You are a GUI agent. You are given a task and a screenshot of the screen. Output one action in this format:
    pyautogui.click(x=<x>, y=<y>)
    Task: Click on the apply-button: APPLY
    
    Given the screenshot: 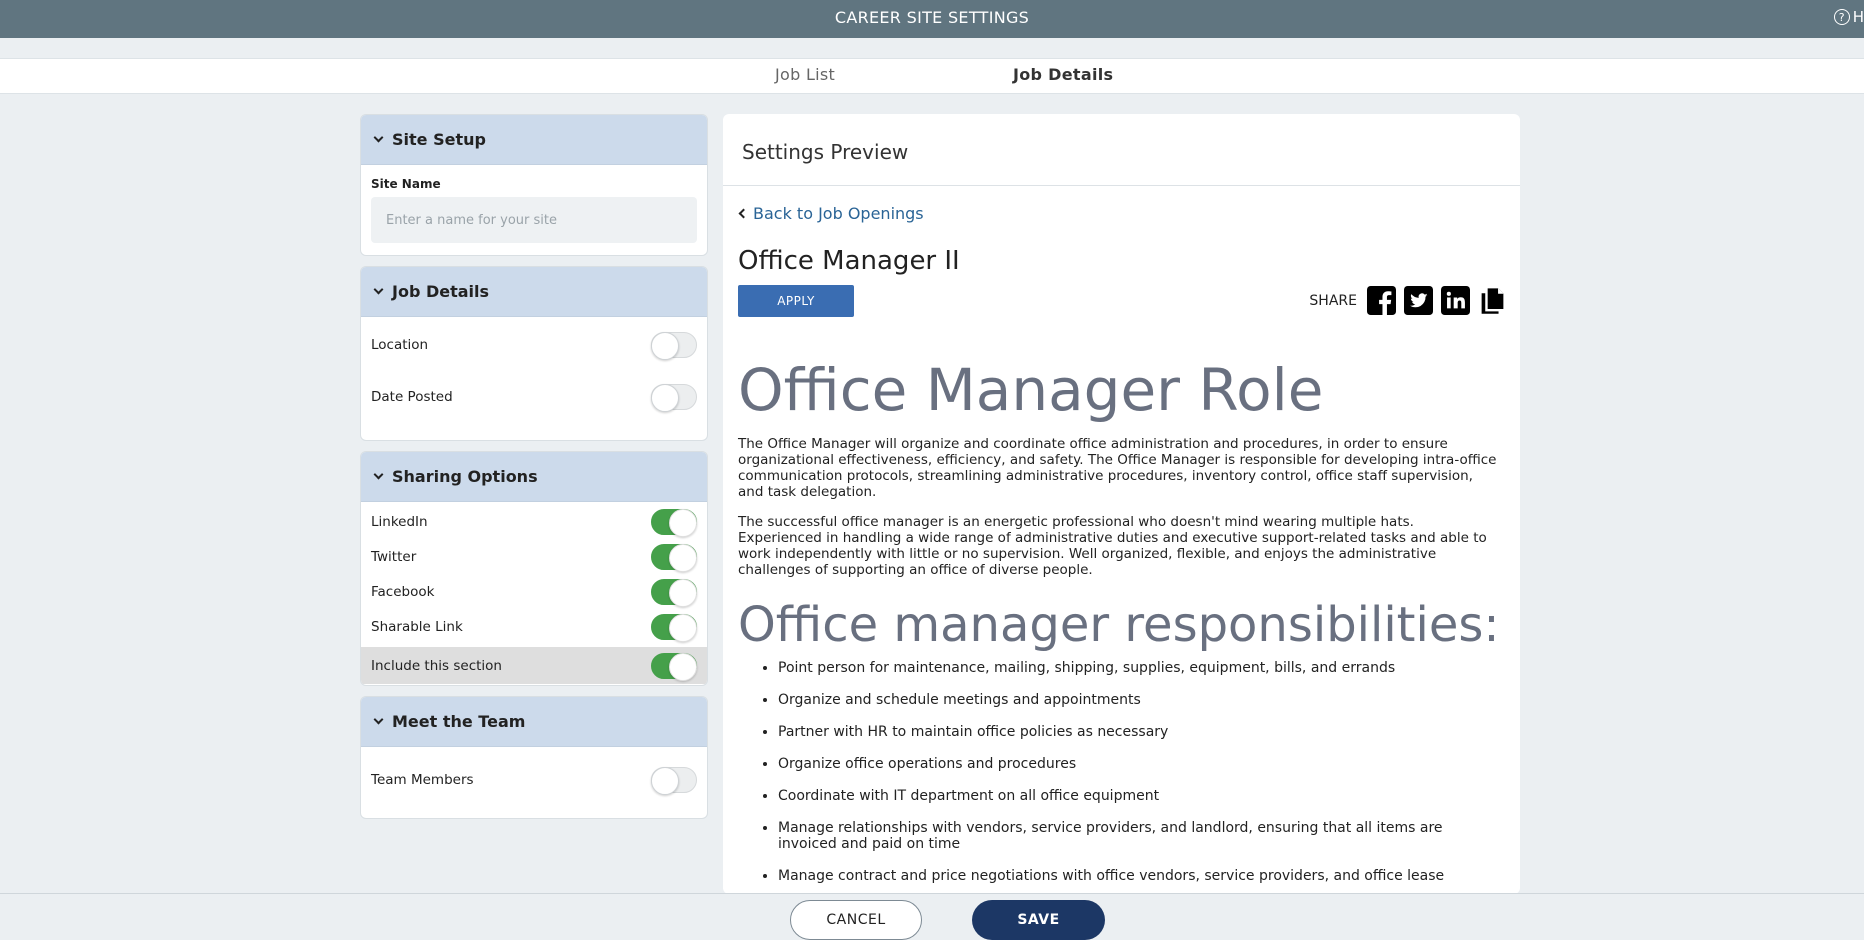 What is the action you would take?
    pyautogui.click(x=796, y=301)
    